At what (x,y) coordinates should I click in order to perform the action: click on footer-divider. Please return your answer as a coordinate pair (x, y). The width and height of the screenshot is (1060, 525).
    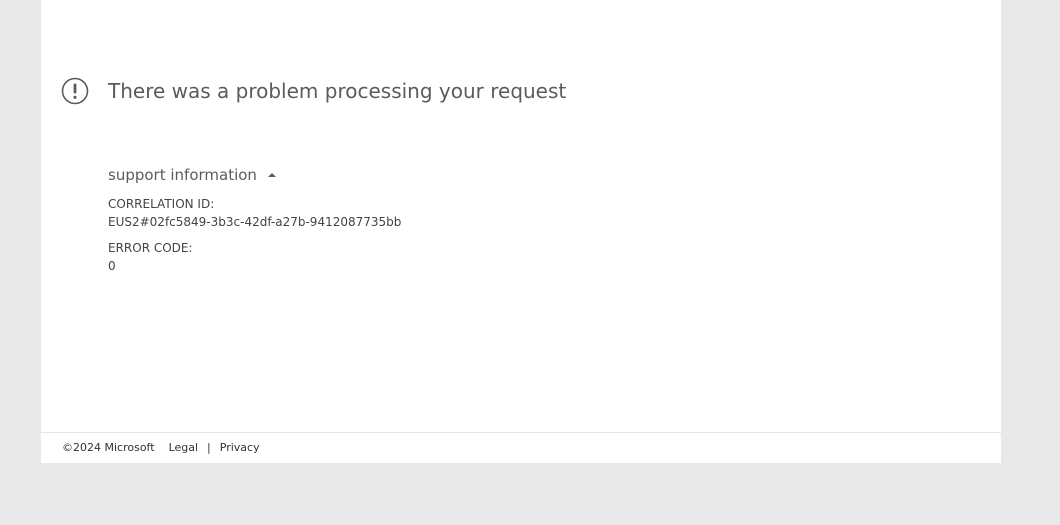
    Looking at the image, I should click on (521, 432).